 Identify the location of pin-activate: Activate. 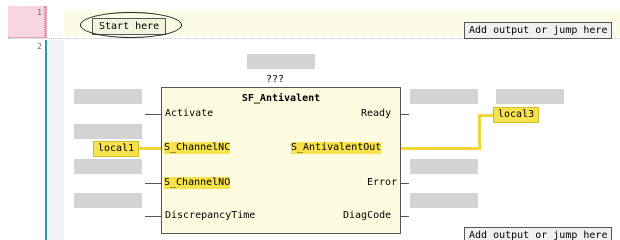
(189, 114).